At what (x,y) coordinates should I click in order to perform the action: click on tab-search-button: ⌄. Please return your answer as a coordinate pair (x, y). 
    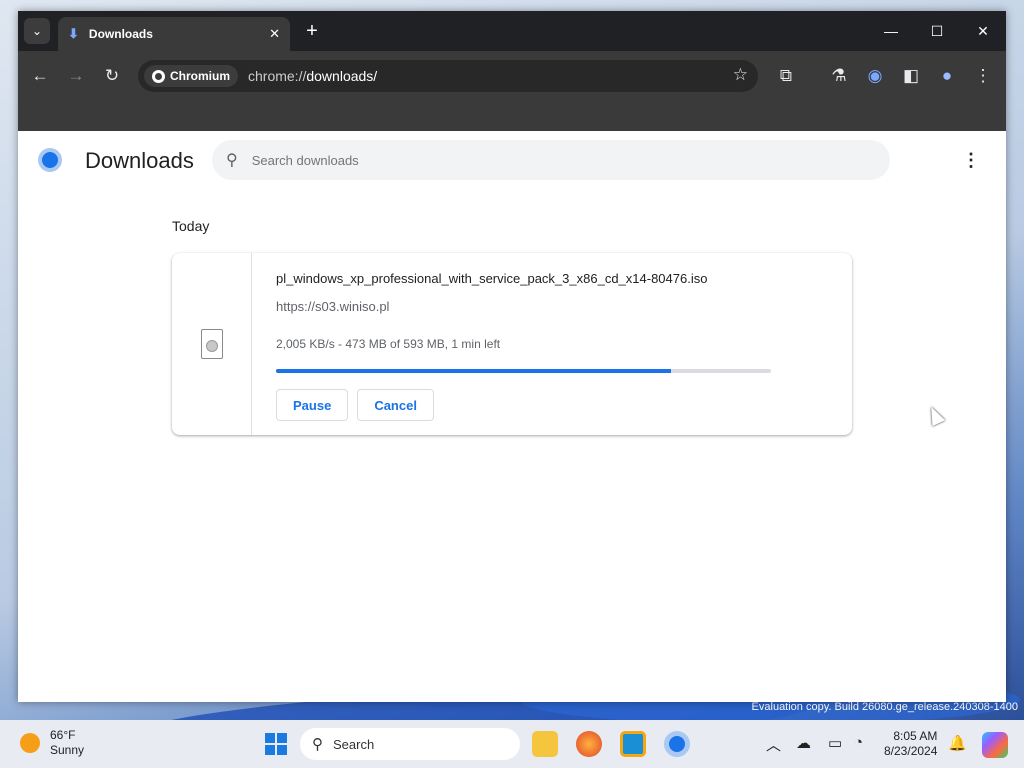
    Looking at the image, I should click on (37, 31).